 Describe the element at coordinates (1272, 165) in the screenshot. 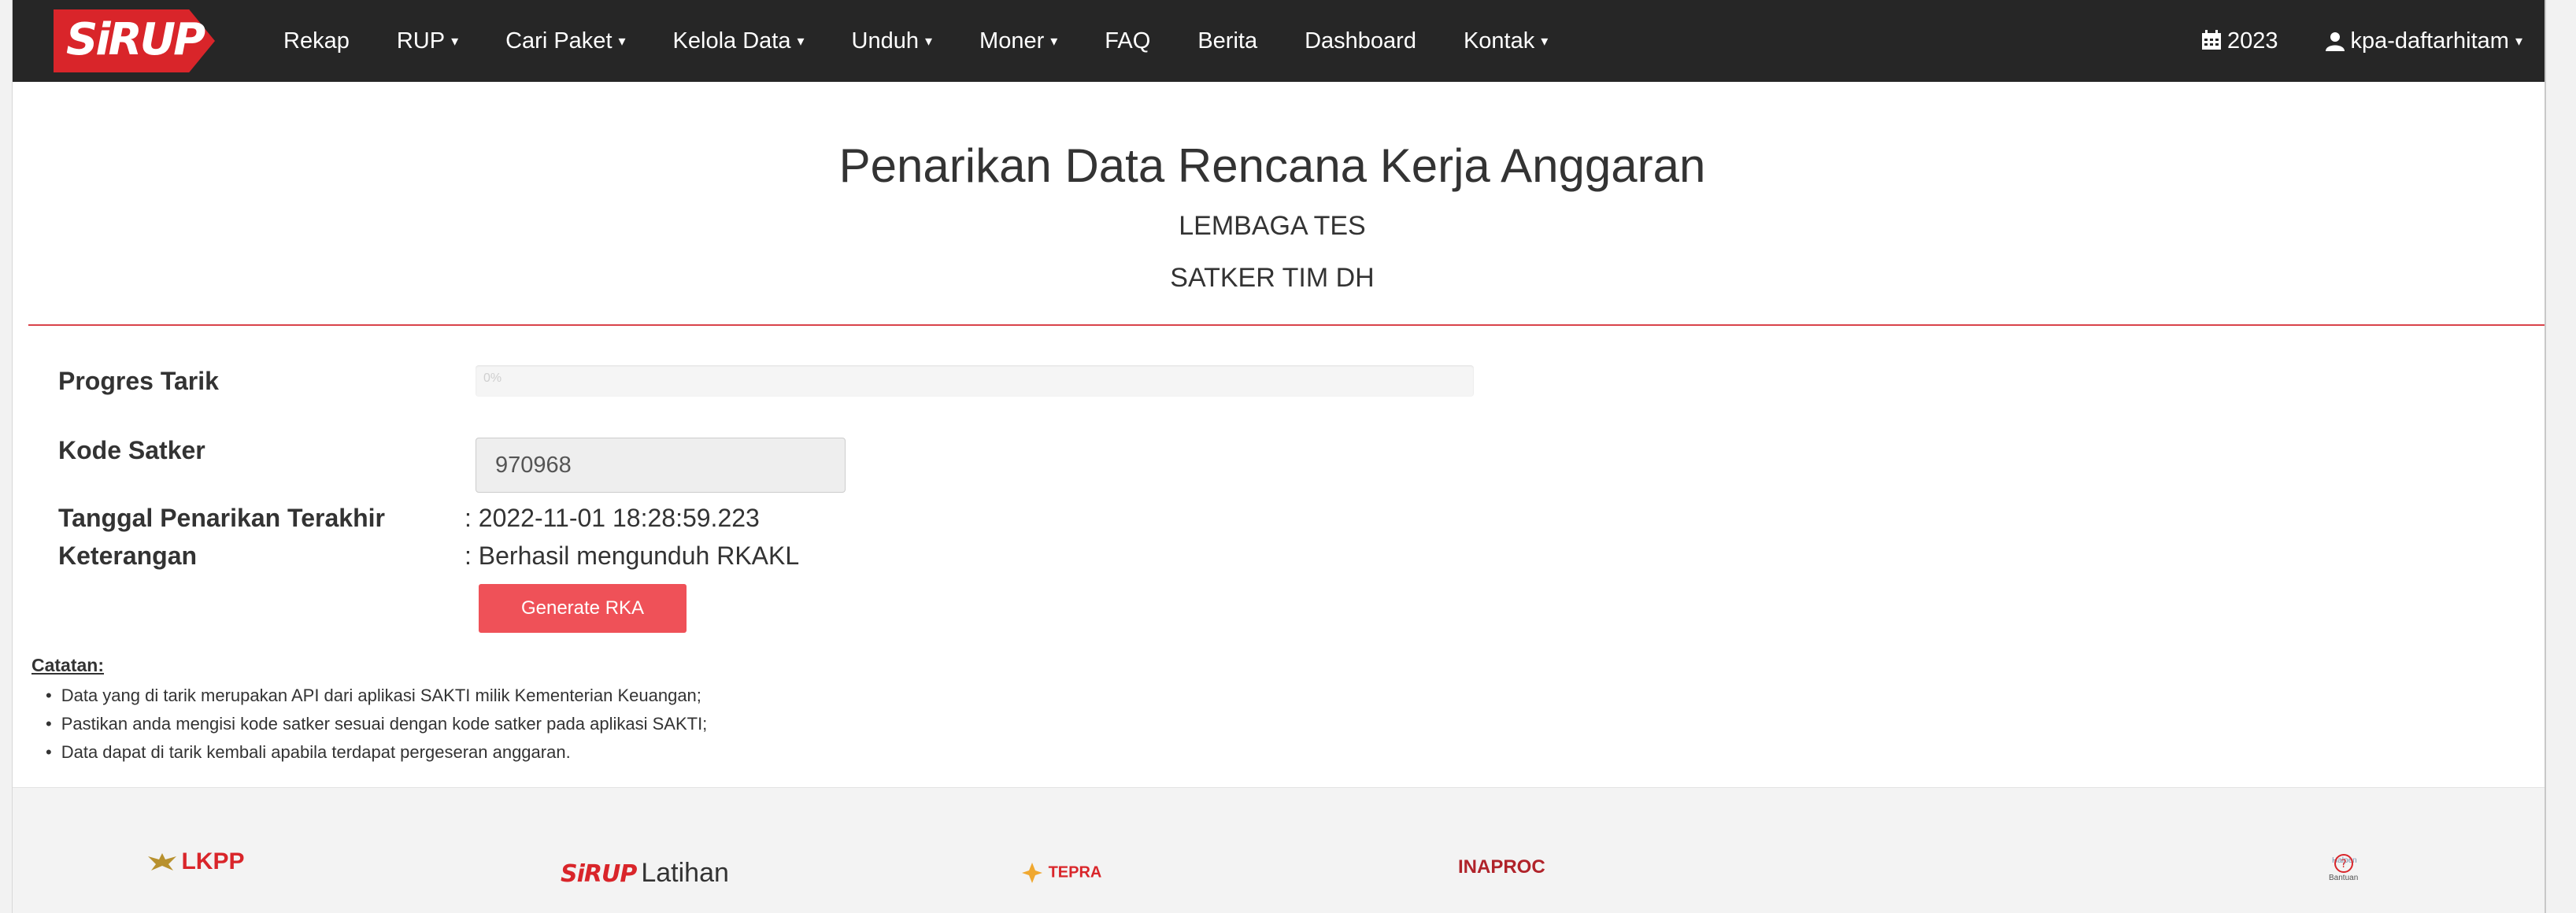

I see `page-title: Penarikan Data Rencana Kerja Anggaran` at that location.